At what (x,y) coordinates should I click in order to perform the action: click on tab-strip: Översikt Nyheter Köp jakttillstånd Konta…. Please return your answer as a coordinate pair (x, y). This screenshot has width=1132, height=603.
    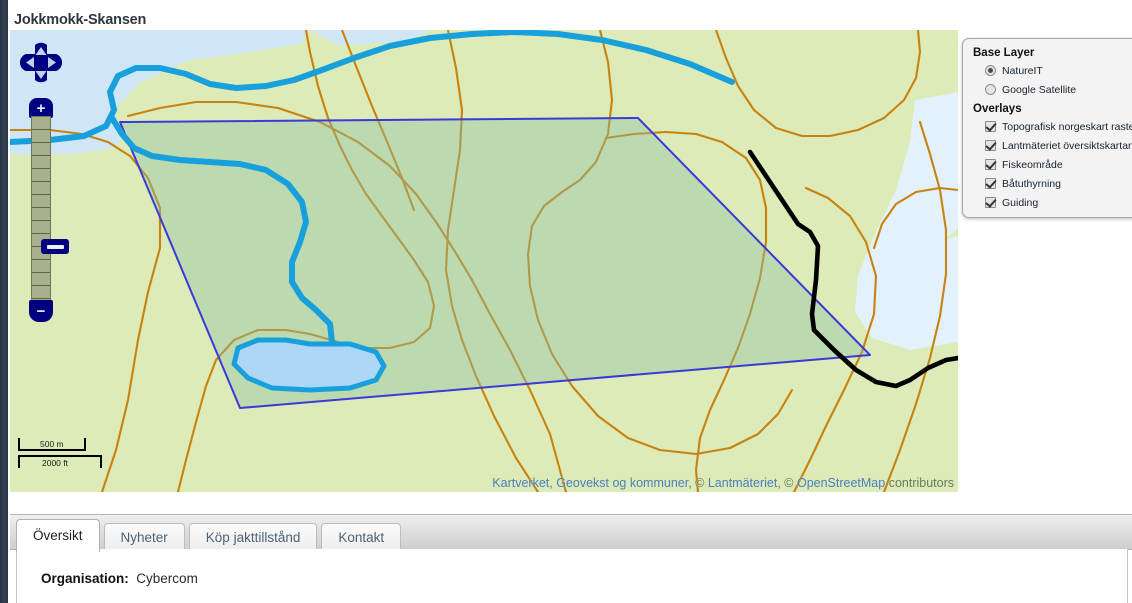
    Looking at the image, I should click on (210, 535).